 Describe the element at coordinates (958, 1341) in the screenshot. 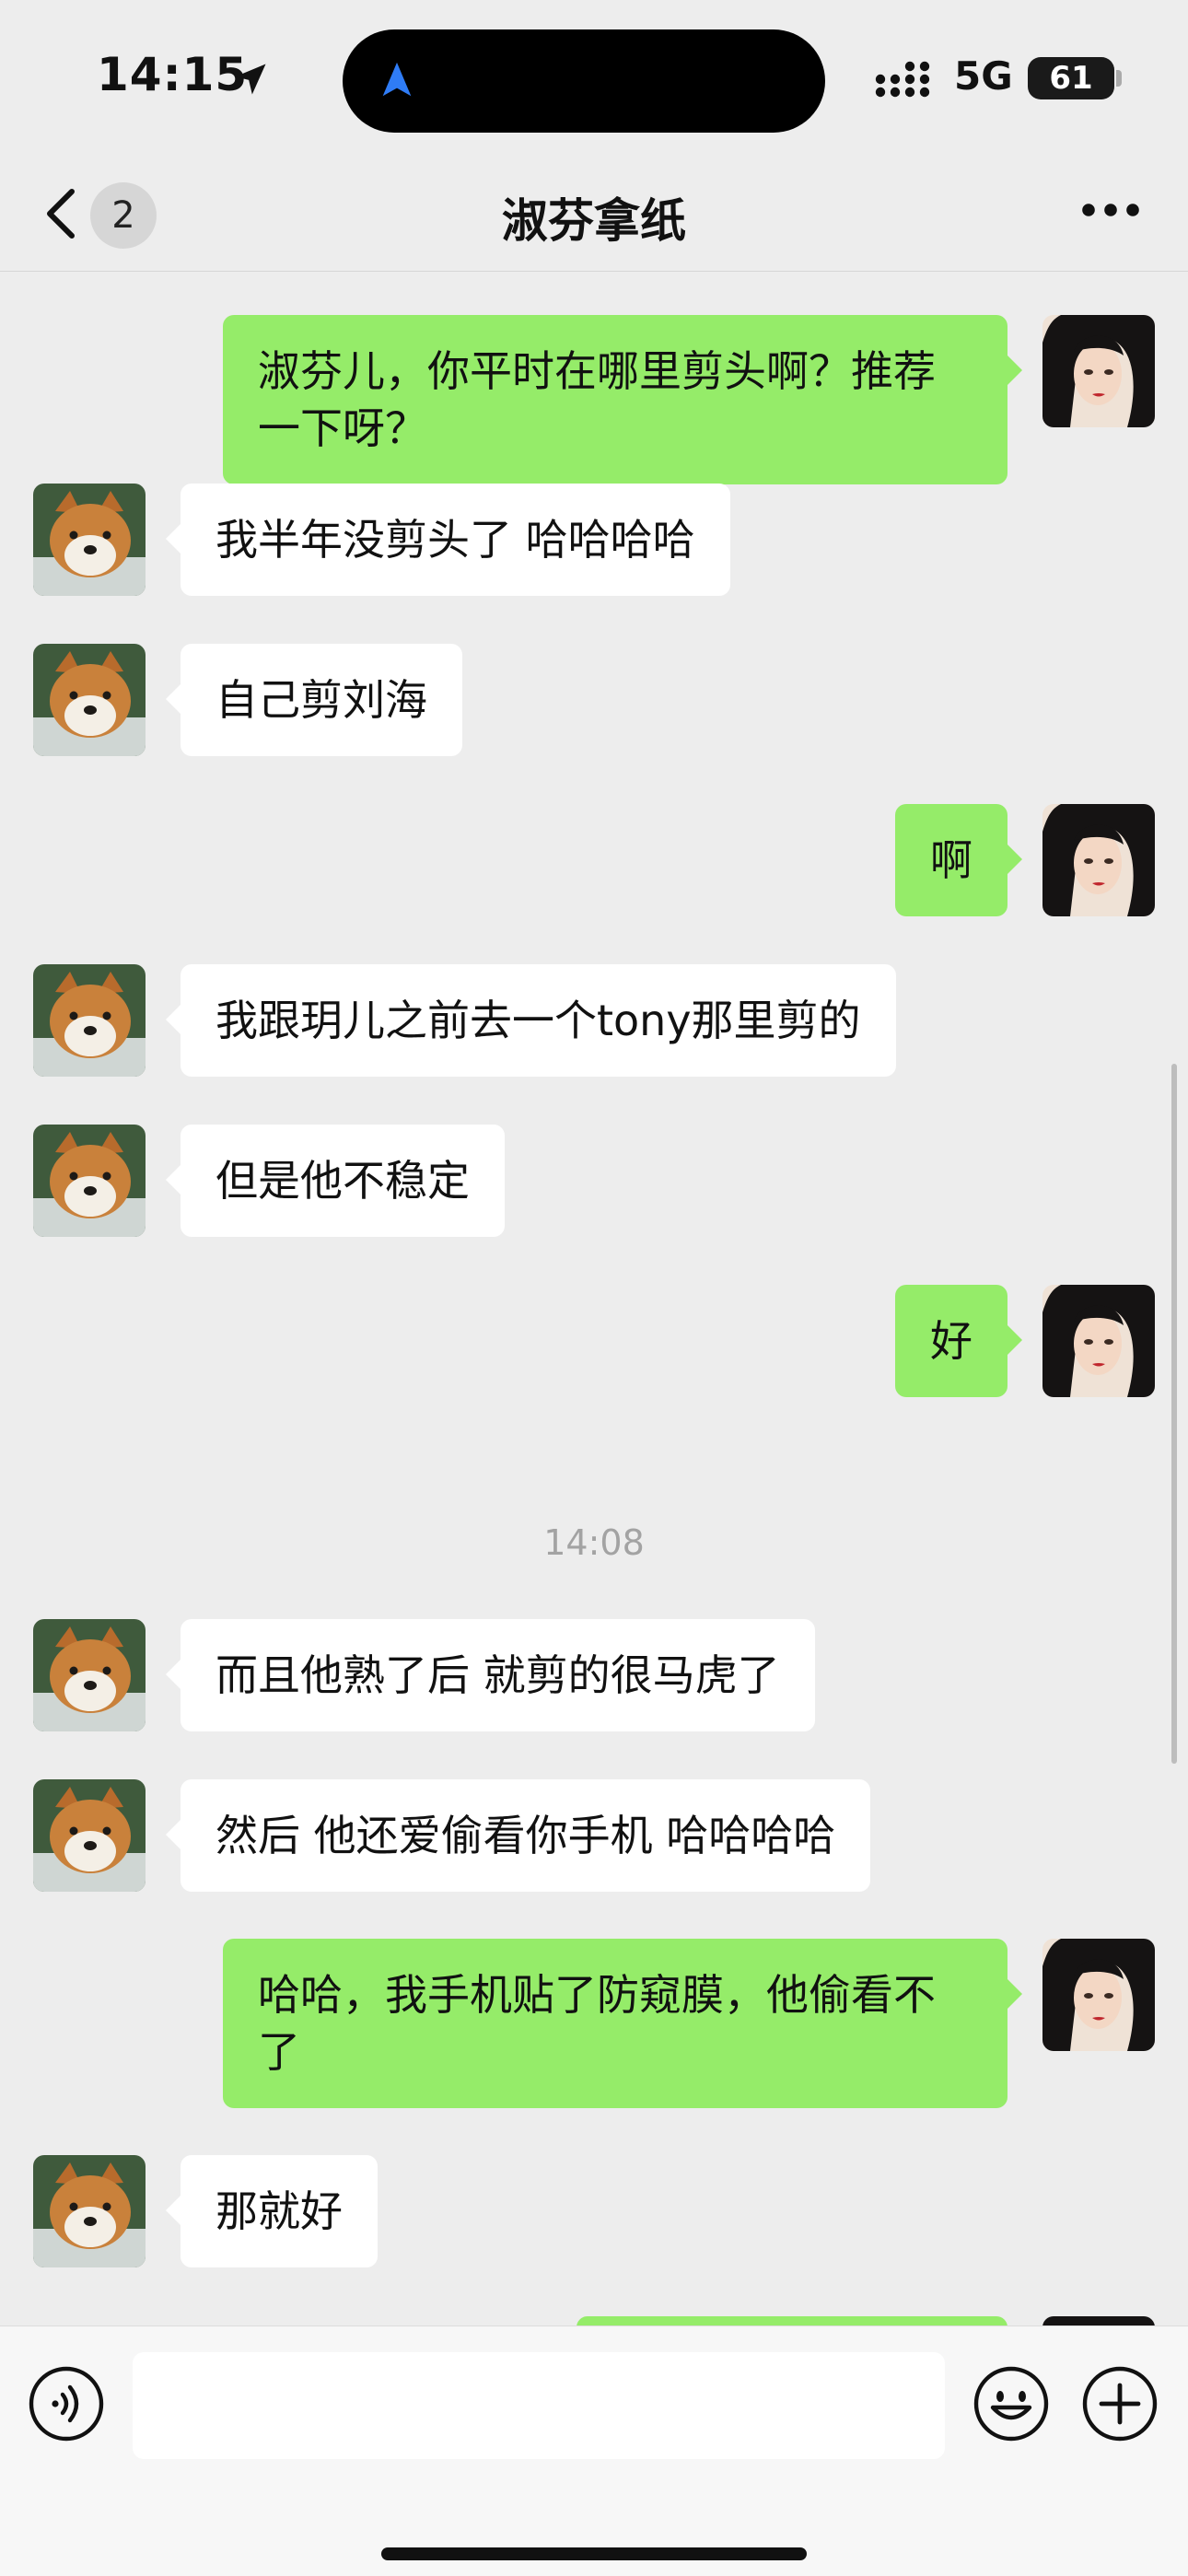

I see `message-bubble-outgoing: 好` at that location.